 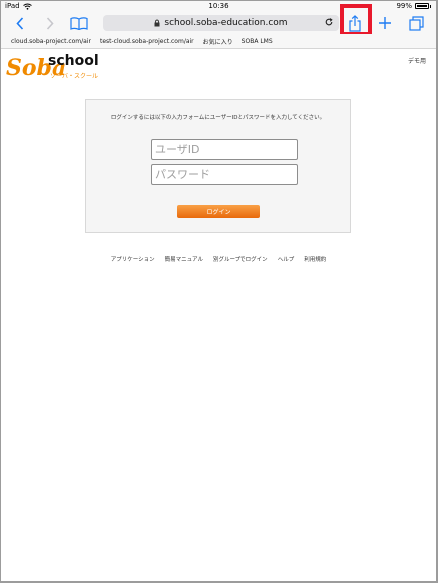 I want to click on footer-link: 別グループでログイン, so click(x=240, y=259).